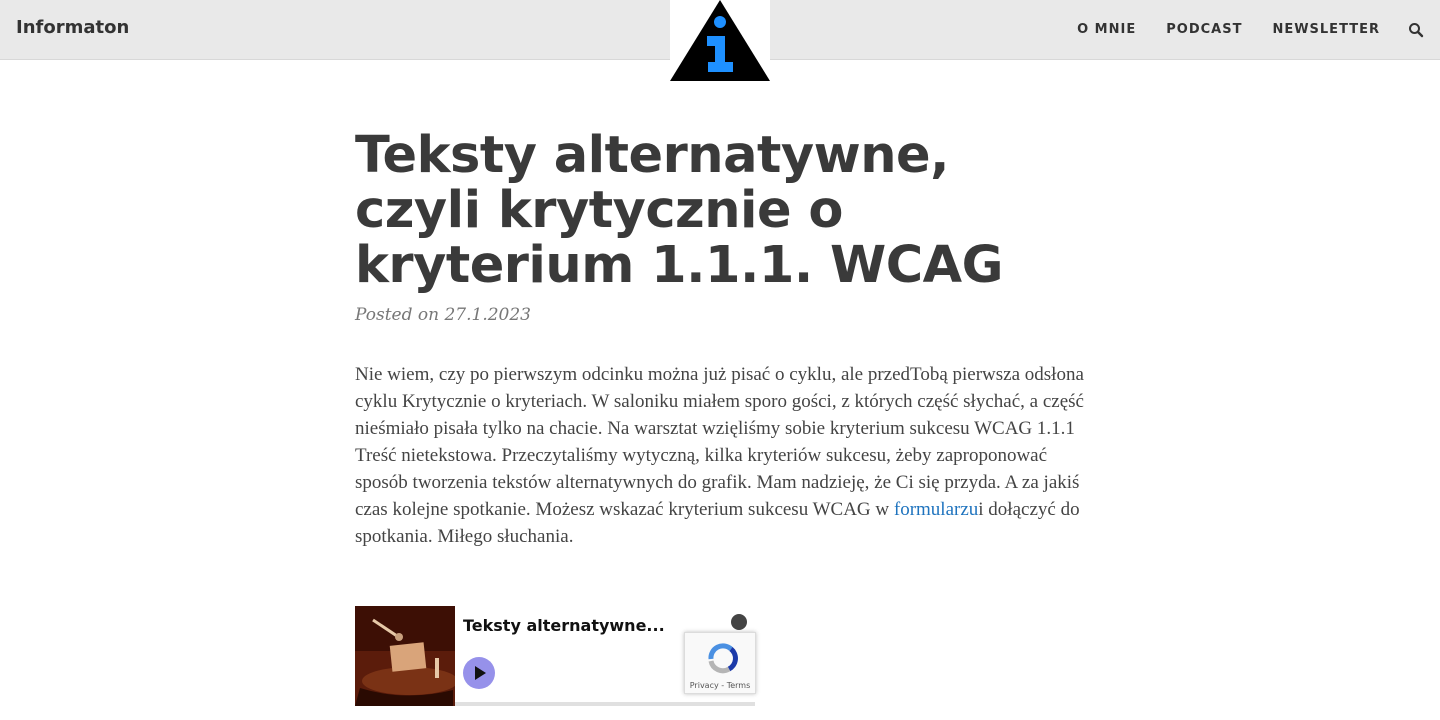 The width and height of the screenshot is (1440, 720). Describe the element at coordinates (406, 656) in the screenshot. I see `episode-cover-image` at that location.